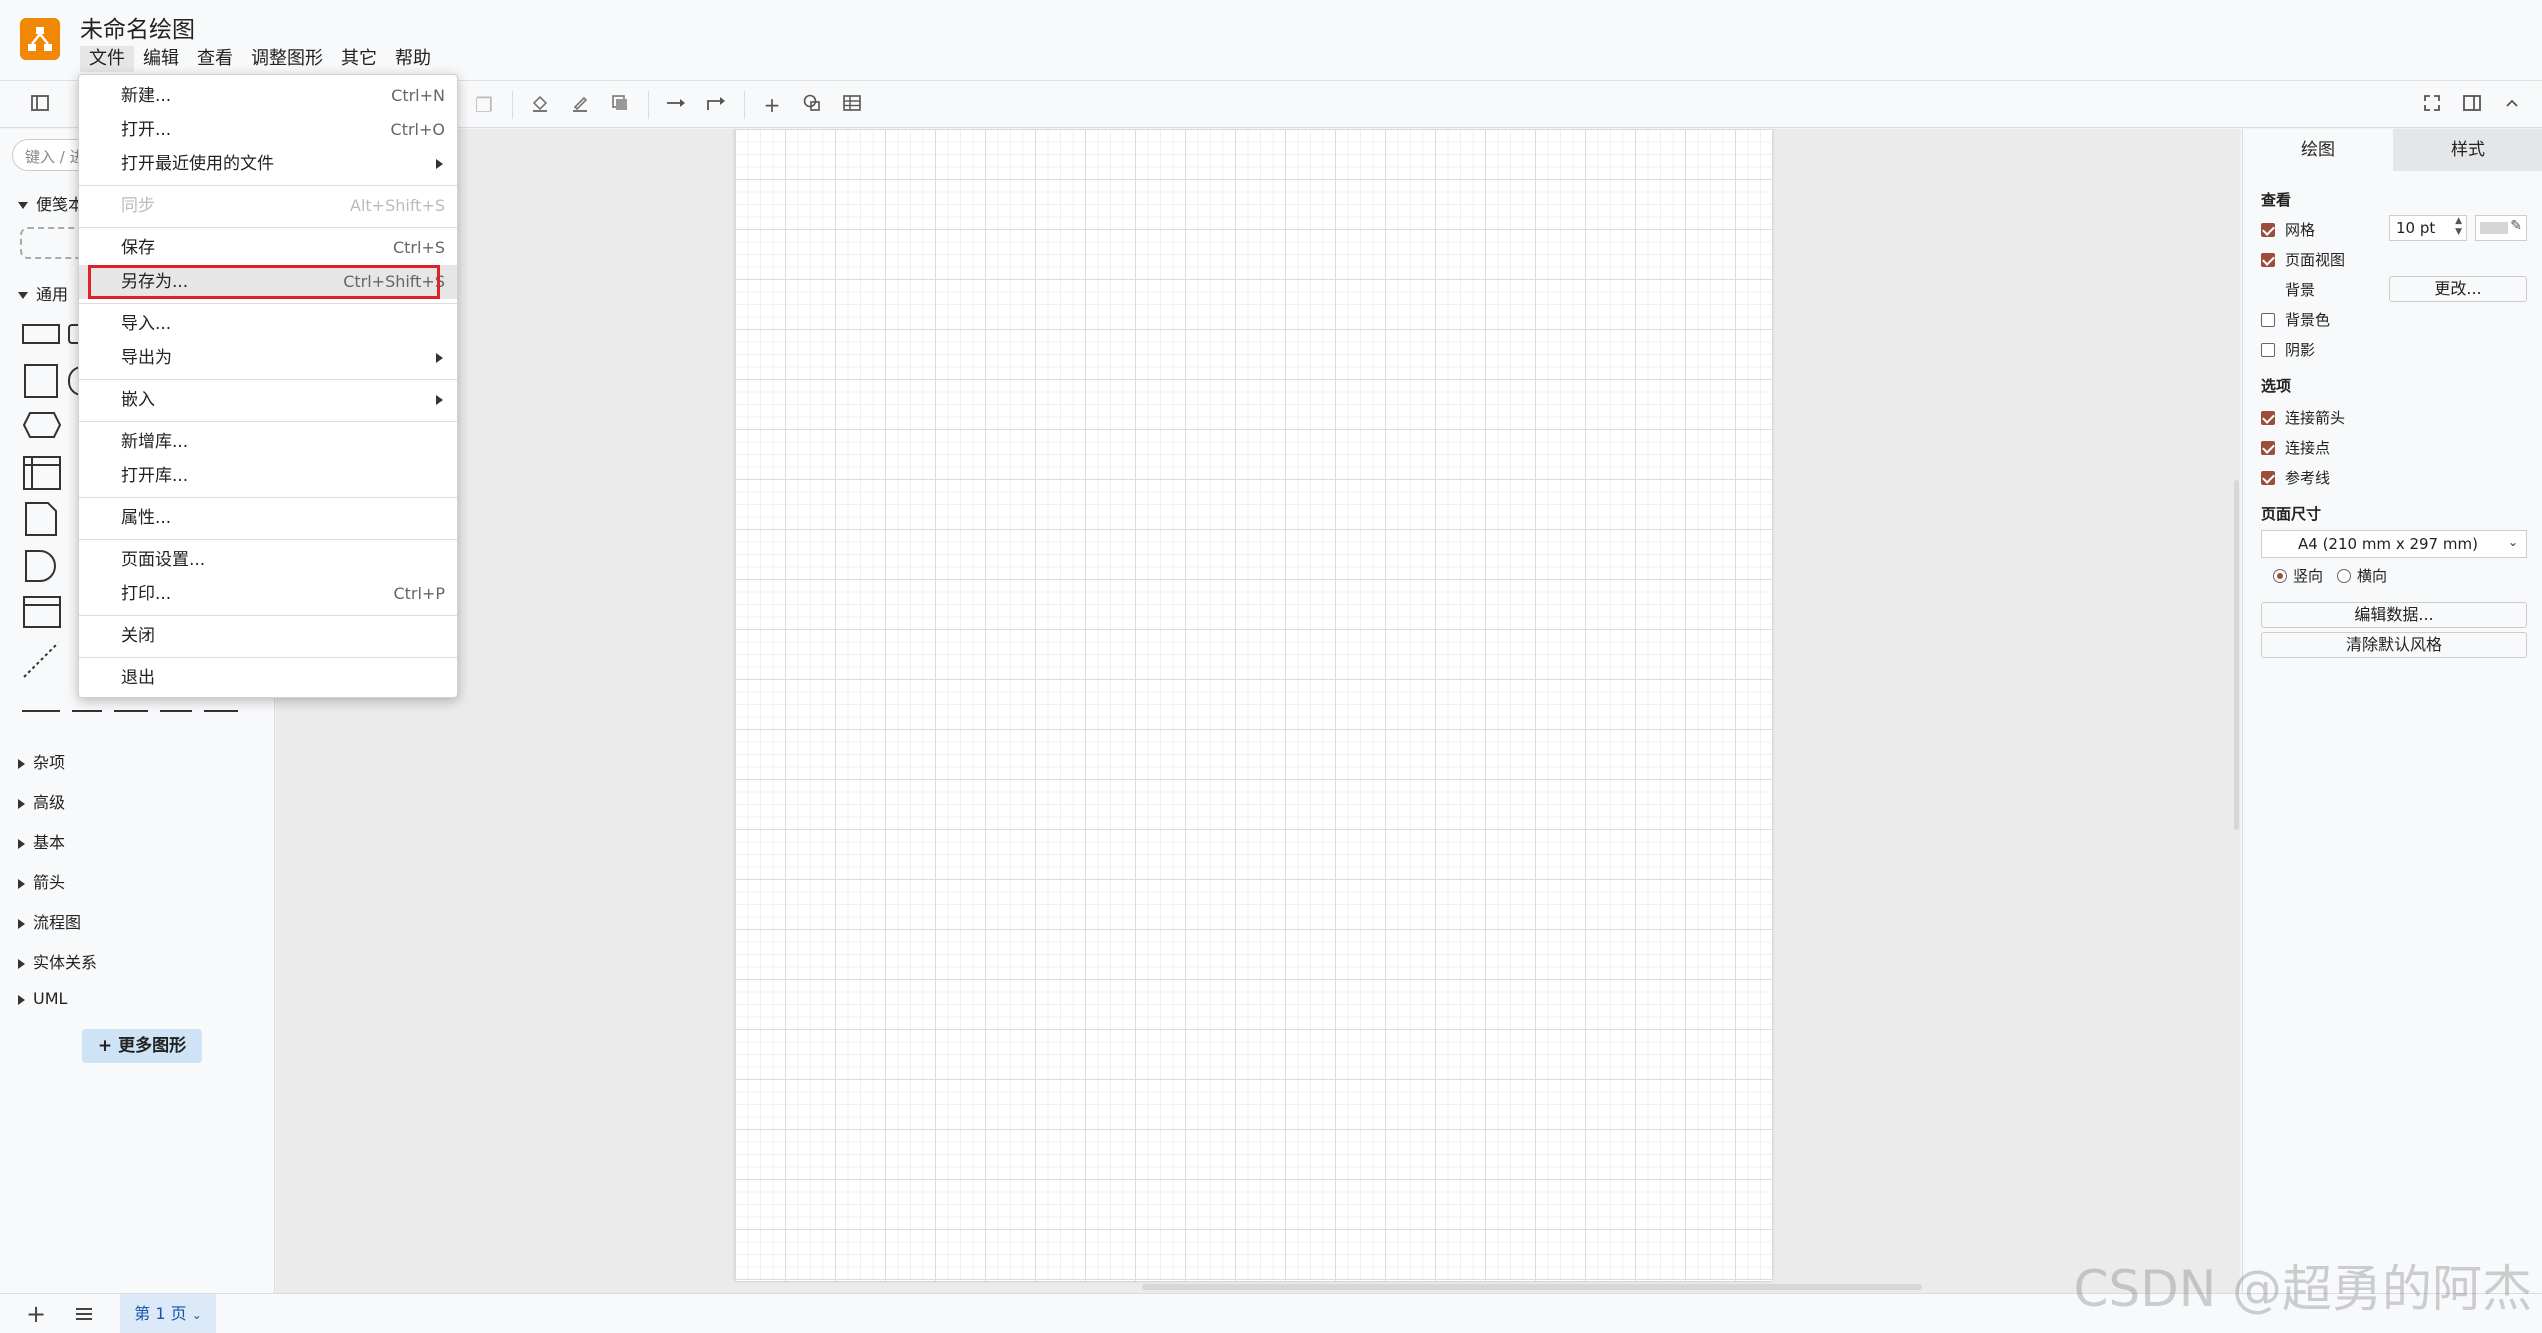 The height and width of the screenshot is (1333, 2542). I want to click on shadow-option: 阴影, so click(2288, 349).